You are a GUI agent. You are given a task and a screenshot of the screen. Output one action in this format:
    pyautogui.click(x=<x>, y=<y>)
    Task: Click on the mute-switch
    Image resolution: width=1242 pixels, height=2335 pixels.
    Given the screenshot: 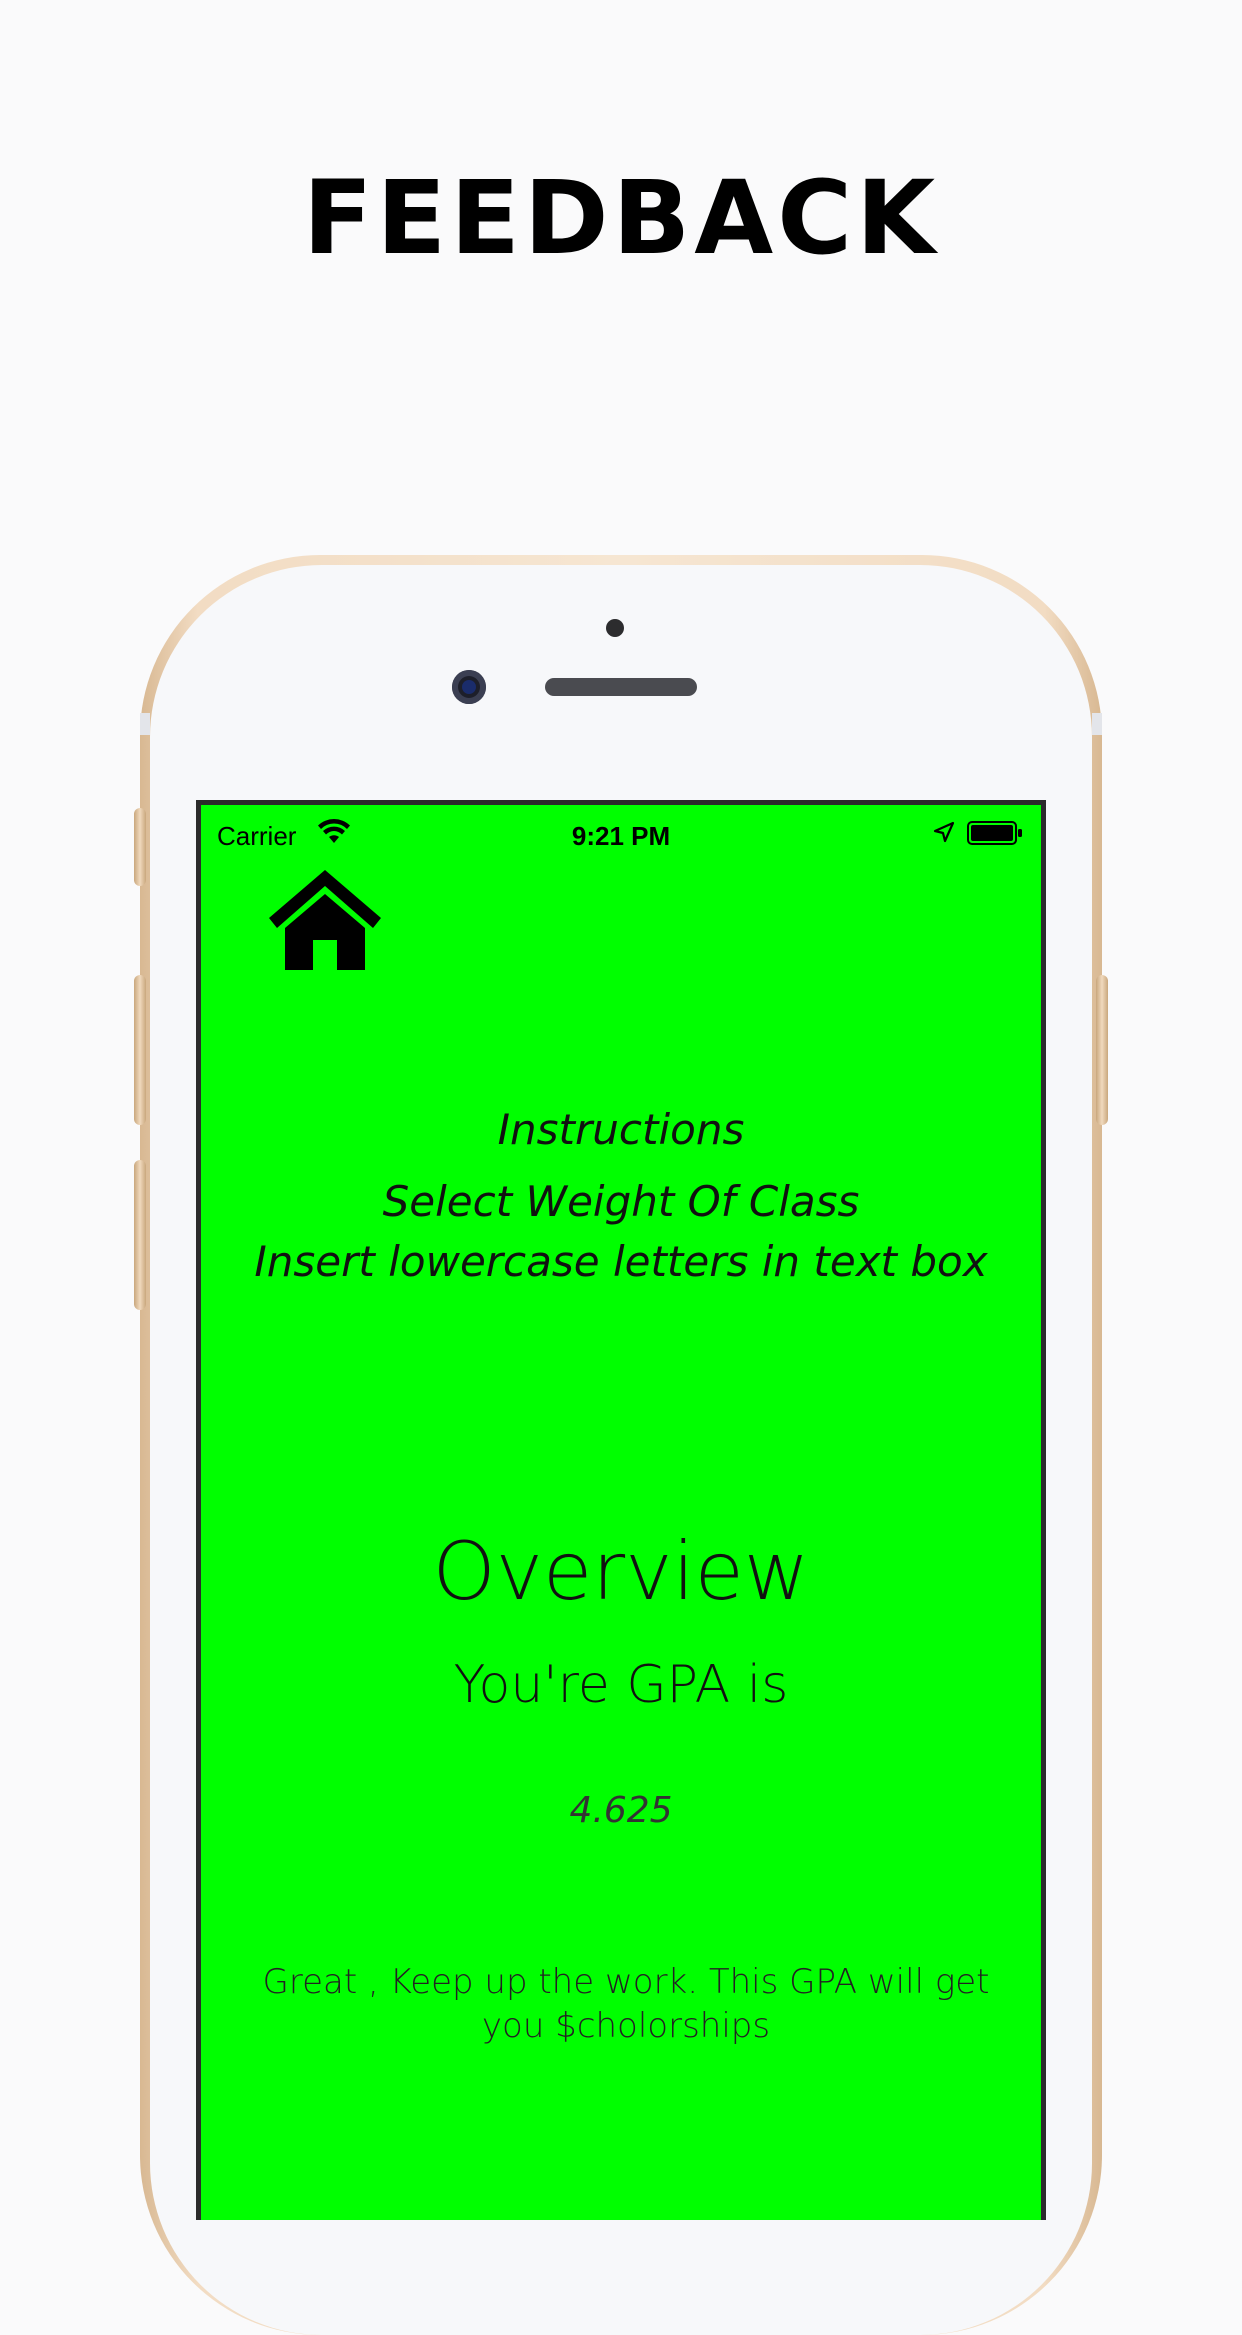 What is the action you would take?
    pyautogui.click(x=140, y=847)
    